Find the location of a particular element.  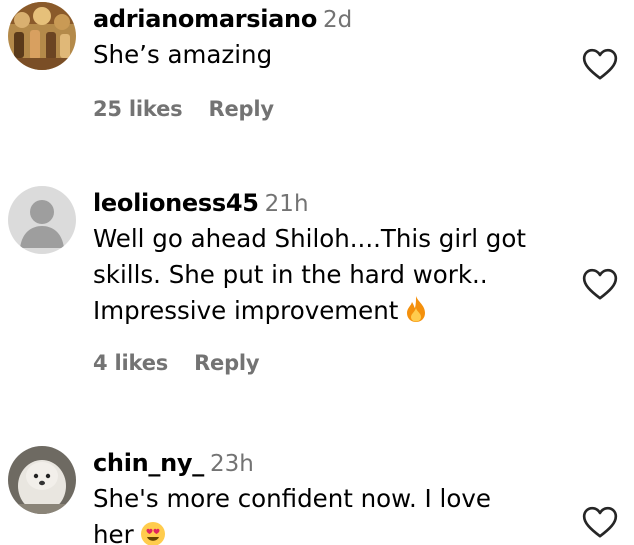

comment-timestamp: 21h is located at coordinates (286, 204).